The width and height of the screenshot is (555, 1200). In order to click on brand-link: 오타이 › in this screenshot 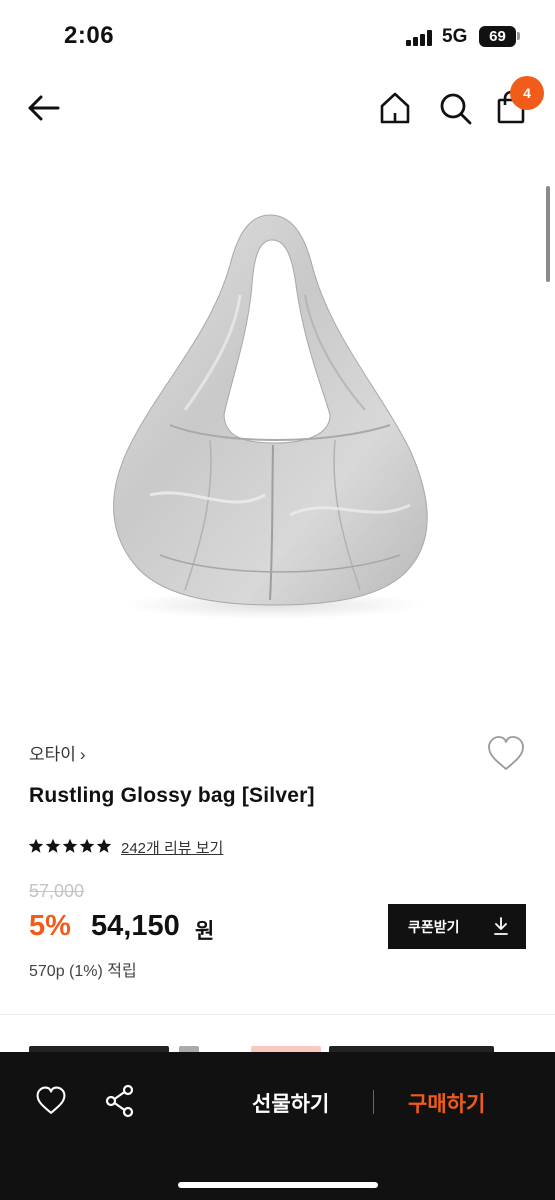, I will do `click(57, 752)`.